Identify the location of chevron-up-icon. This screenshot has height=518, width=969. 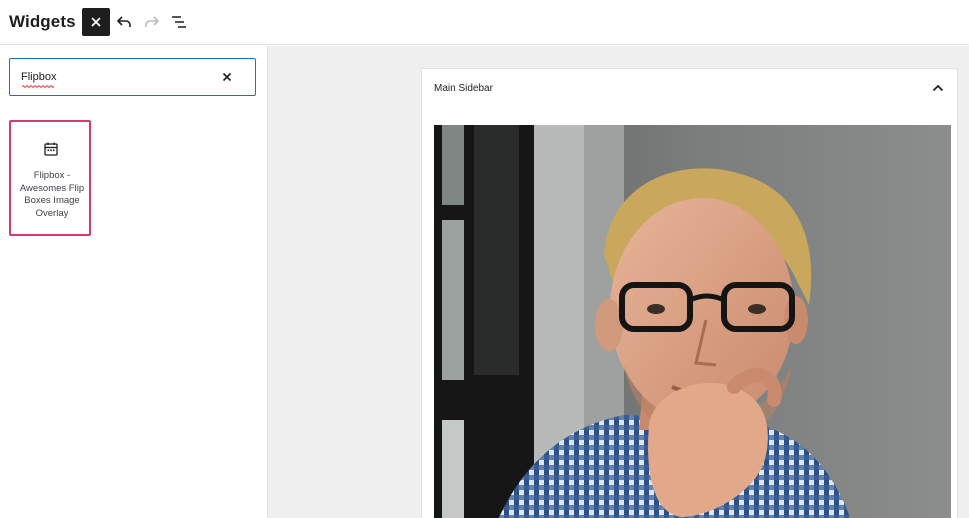
(938, 88).